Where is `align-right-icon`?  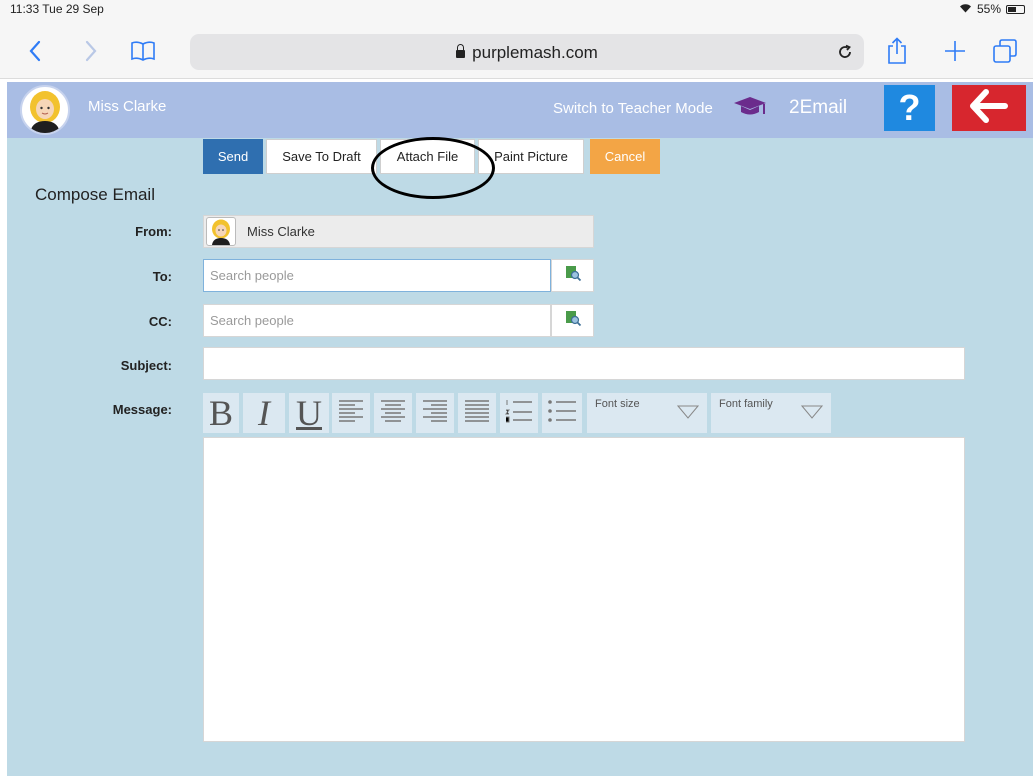 align-right-icon is located at coordinates (435, 413).